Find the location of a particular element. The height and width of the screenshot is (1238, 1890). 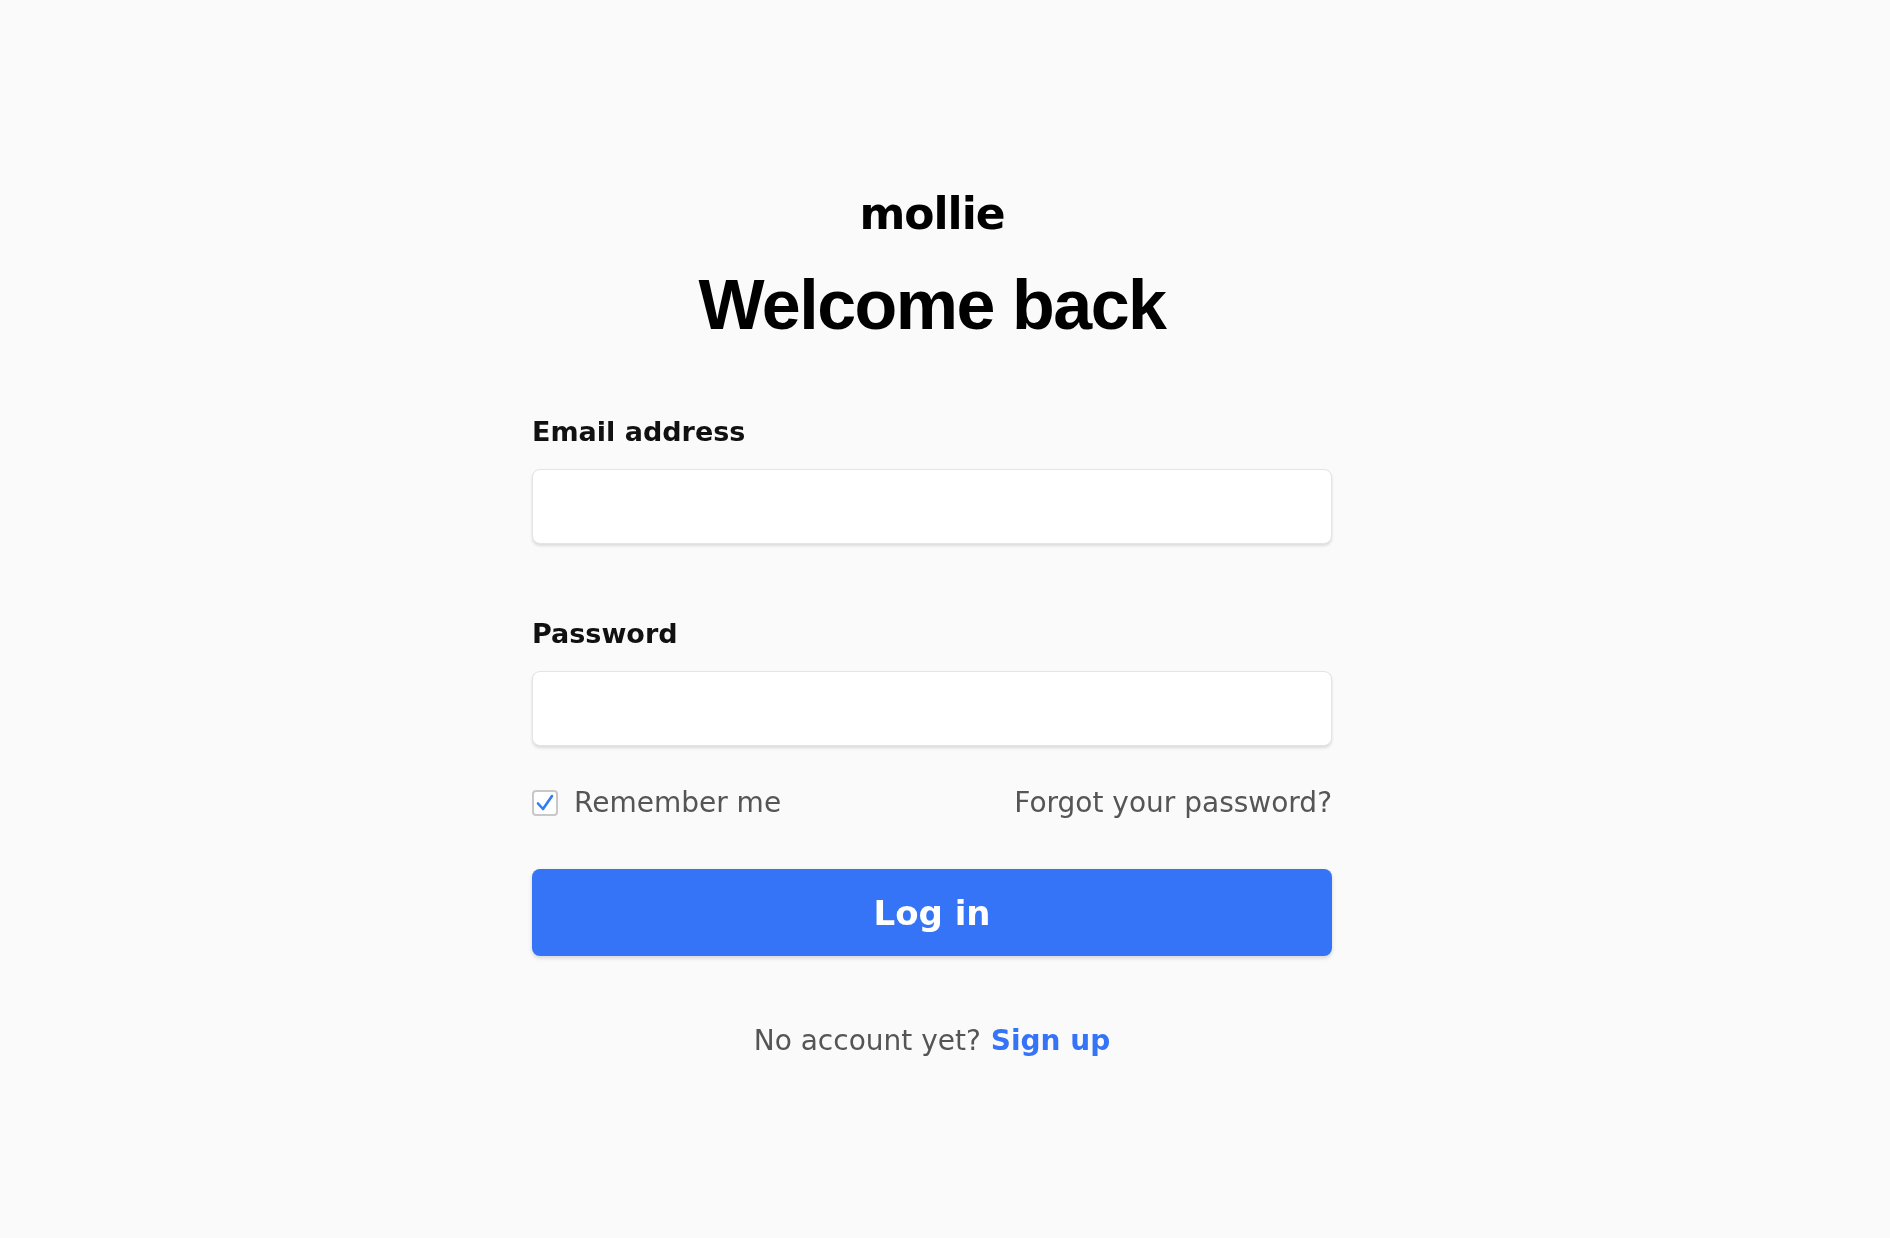

checkbox is located at coordinates (545, 802).